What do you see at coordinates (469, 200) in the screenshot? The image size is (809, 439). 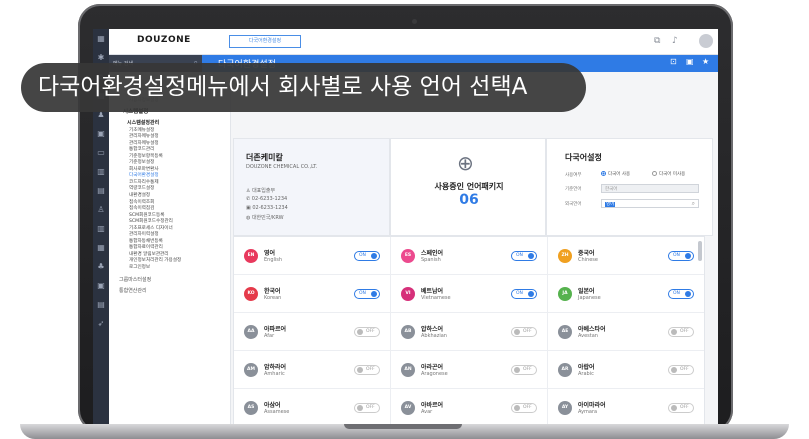 I see `package-count: 06` at bounding box center [469, 200].